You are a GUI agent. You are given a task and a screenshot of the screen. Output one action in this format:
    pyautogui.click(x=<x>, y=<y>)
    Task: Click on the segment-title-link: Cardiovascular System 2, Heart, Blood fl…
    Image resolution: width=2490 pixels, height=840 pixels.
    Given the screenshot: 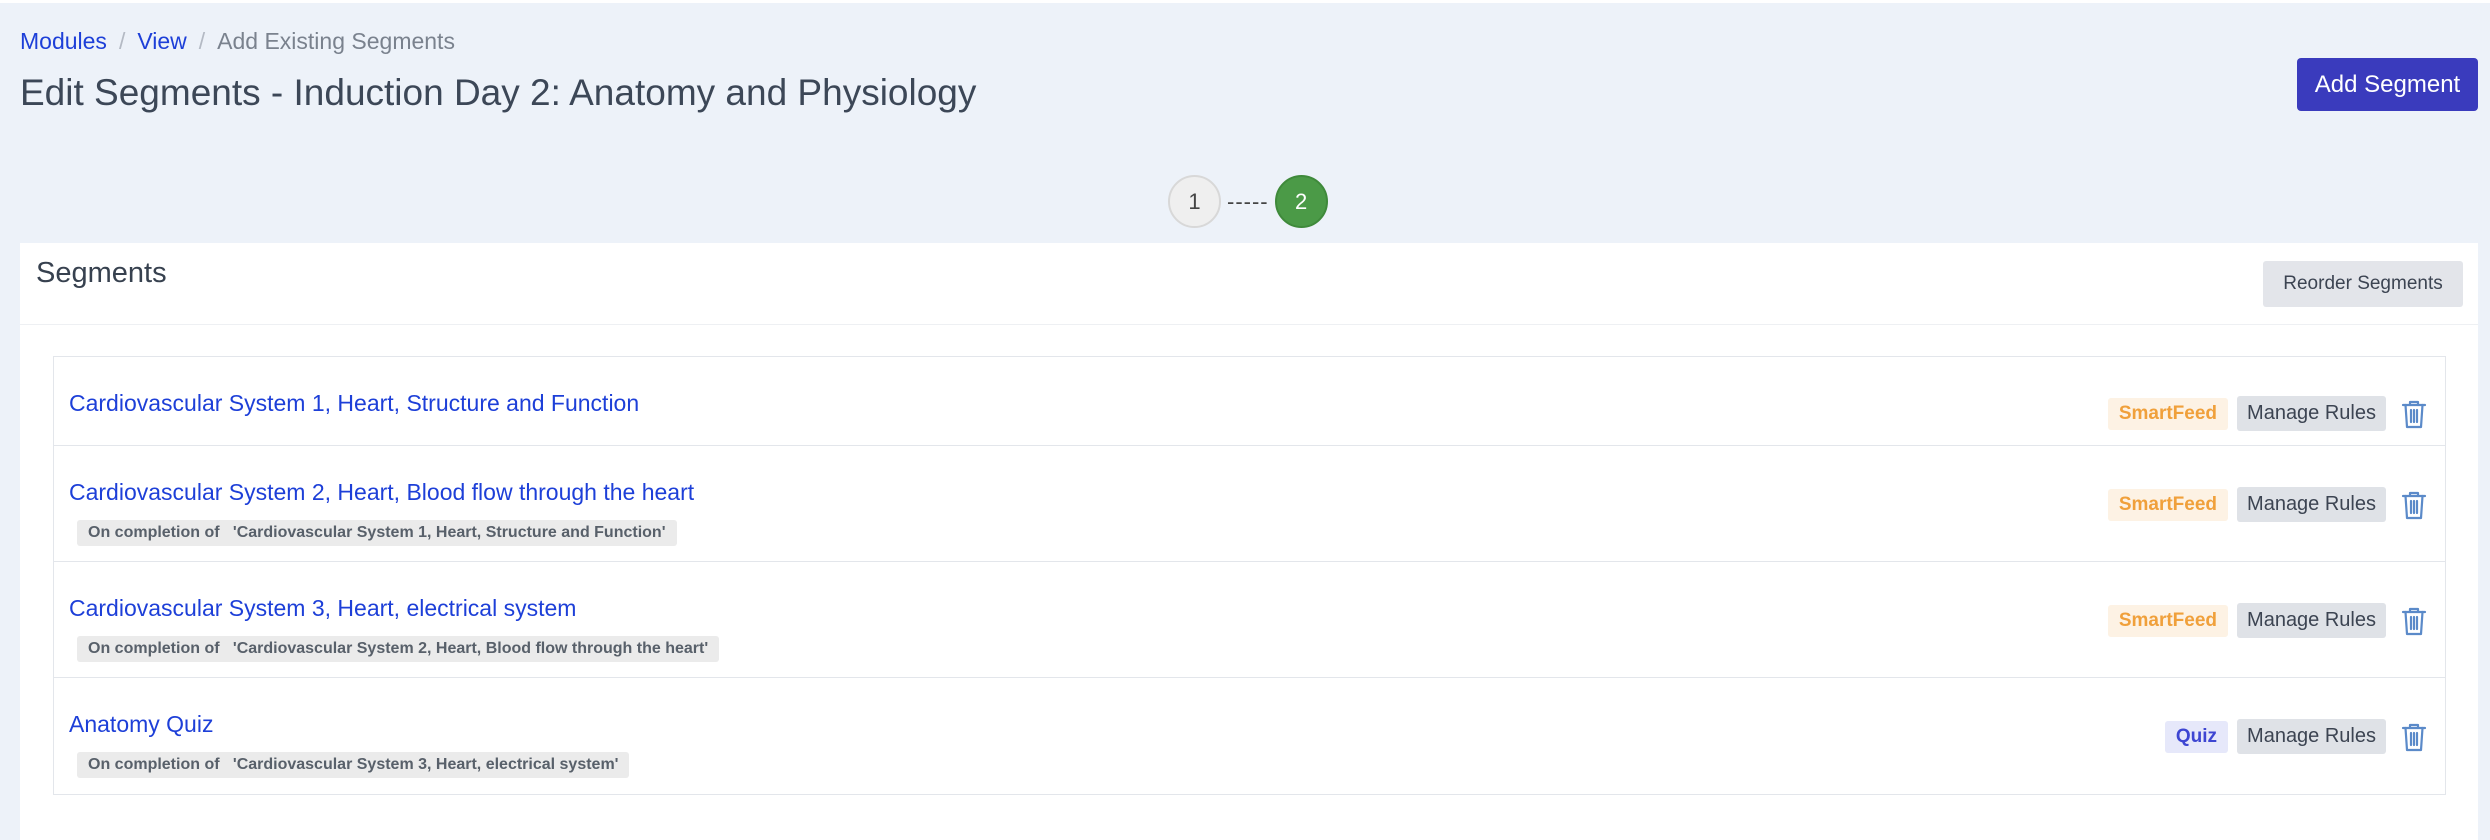 What is the action you would take?
    pyautogui.click(x=381, y=492)
    